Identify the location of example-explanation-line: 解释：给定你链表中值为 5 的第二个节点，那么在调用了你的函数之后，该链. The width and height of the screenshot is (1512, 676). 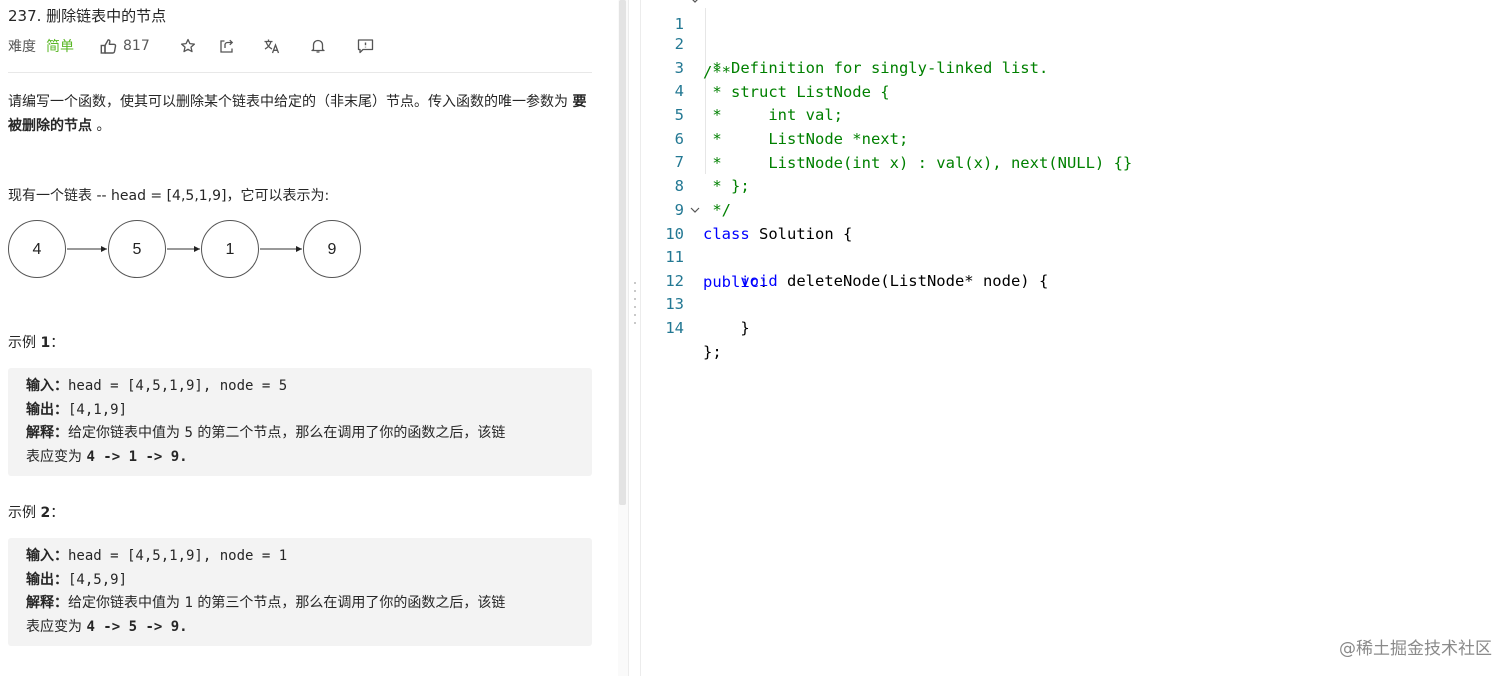
(300, 434).